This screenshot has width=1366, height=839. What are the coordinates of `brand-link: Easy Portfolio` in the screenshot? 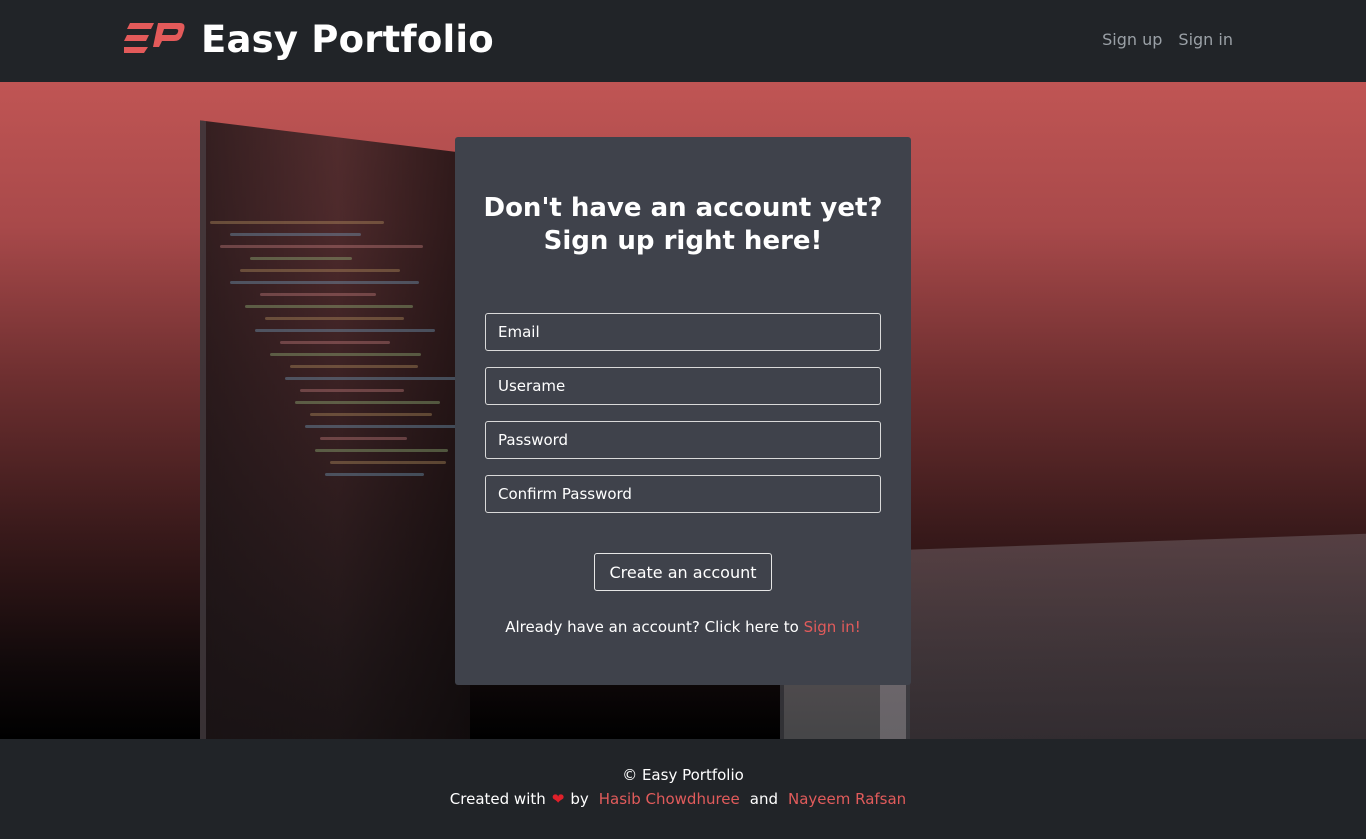 It's located at (309, 39).